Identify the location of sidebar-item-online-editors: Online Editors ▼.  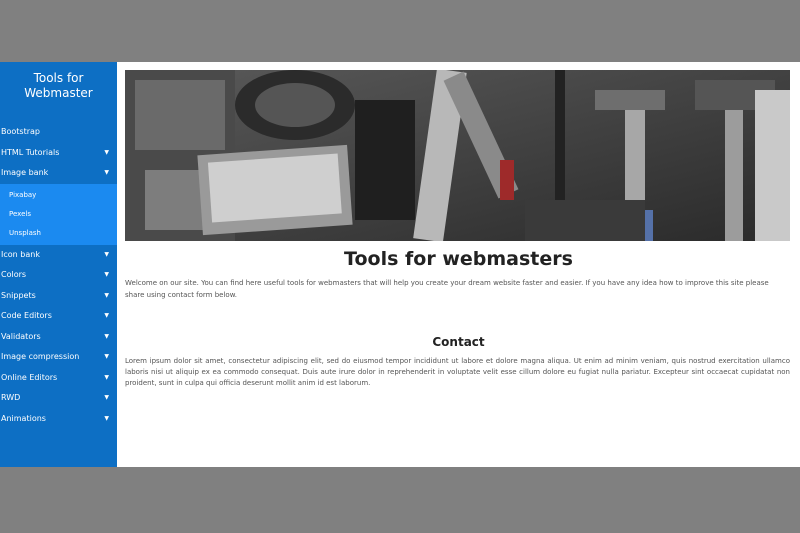
(58, 378).